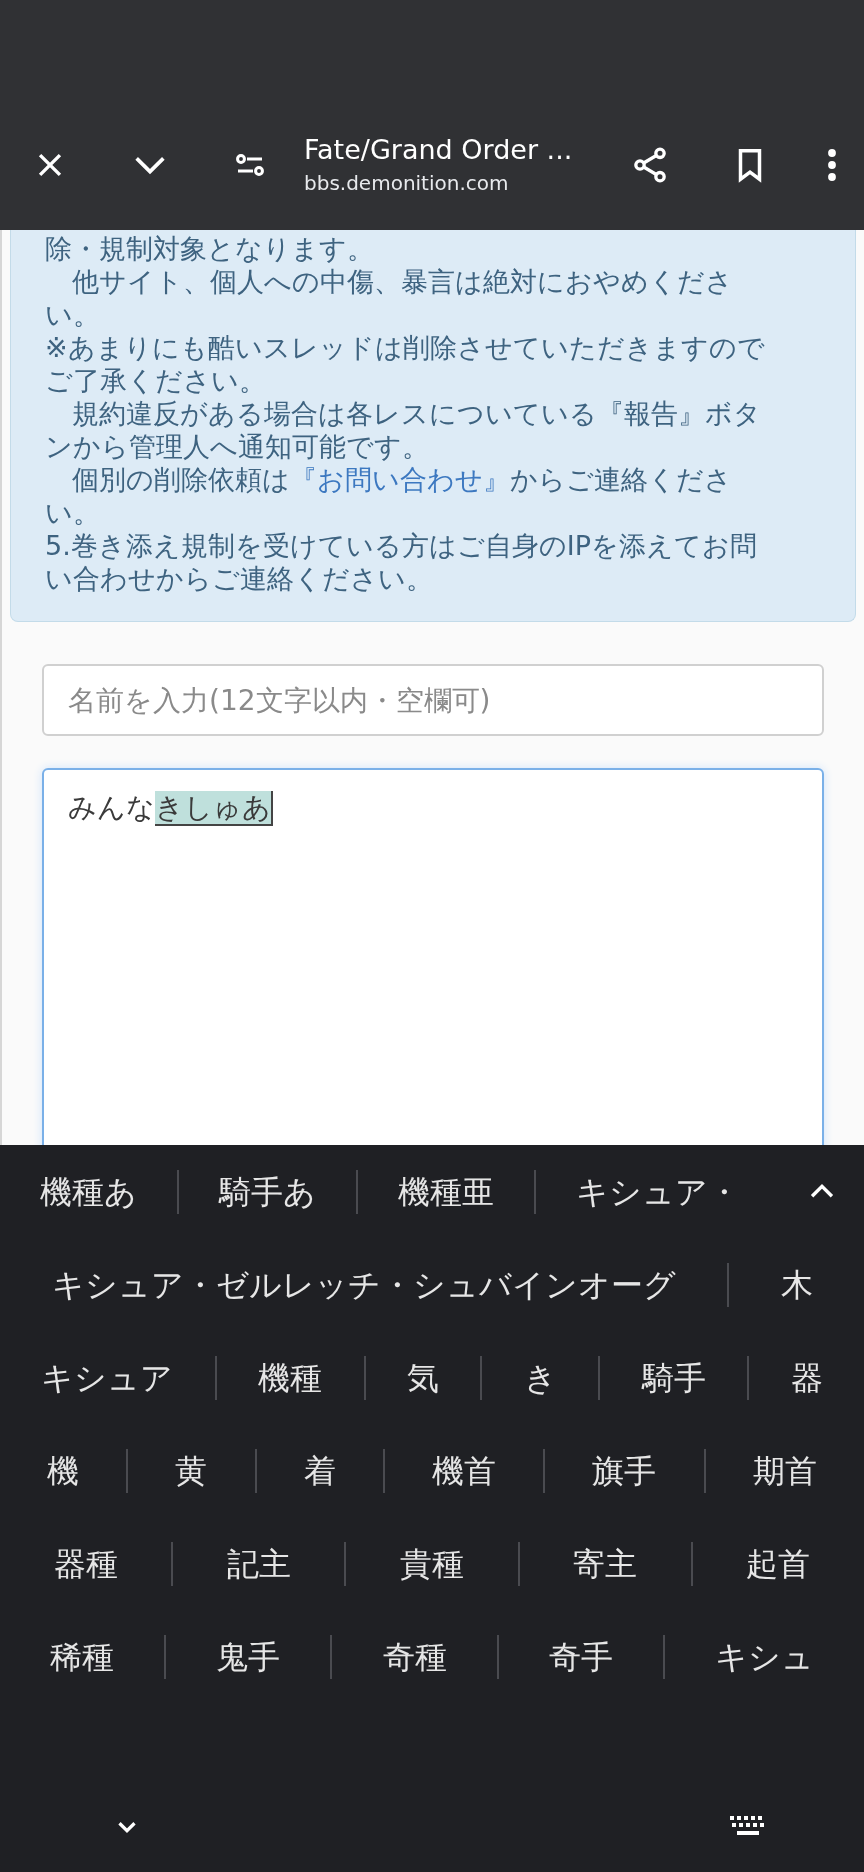 The height and width of the screenshot is (1872, 864). I want to click on notice-text: ンから管理人へ通知可能です。, so click(237, 446).